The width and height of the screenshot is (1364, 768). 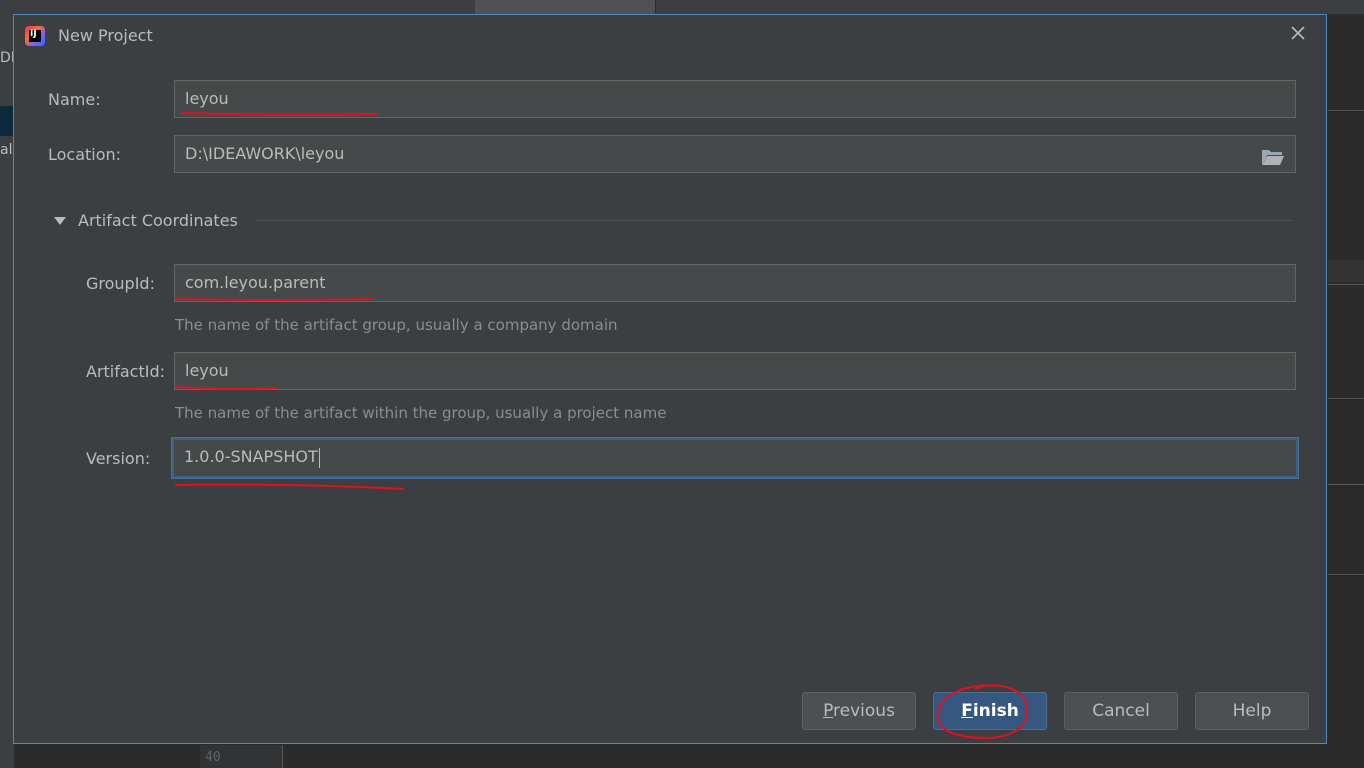 I want to click on section-title: Artifact Coordinates, so click(x=158, y=220).